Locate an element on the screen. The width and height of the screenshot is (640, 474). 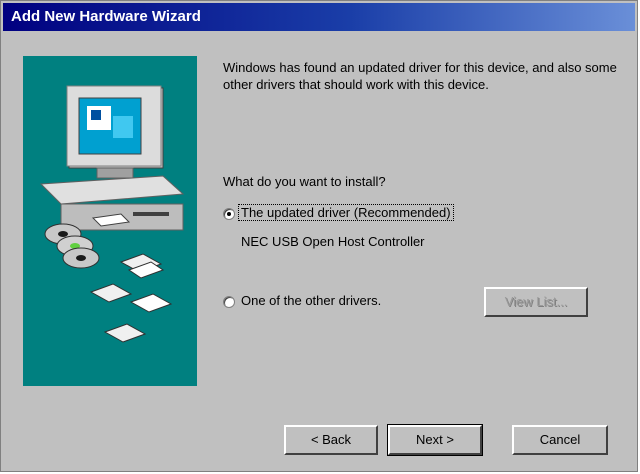
updated-driver-radio is located at coordinates (229, 214).